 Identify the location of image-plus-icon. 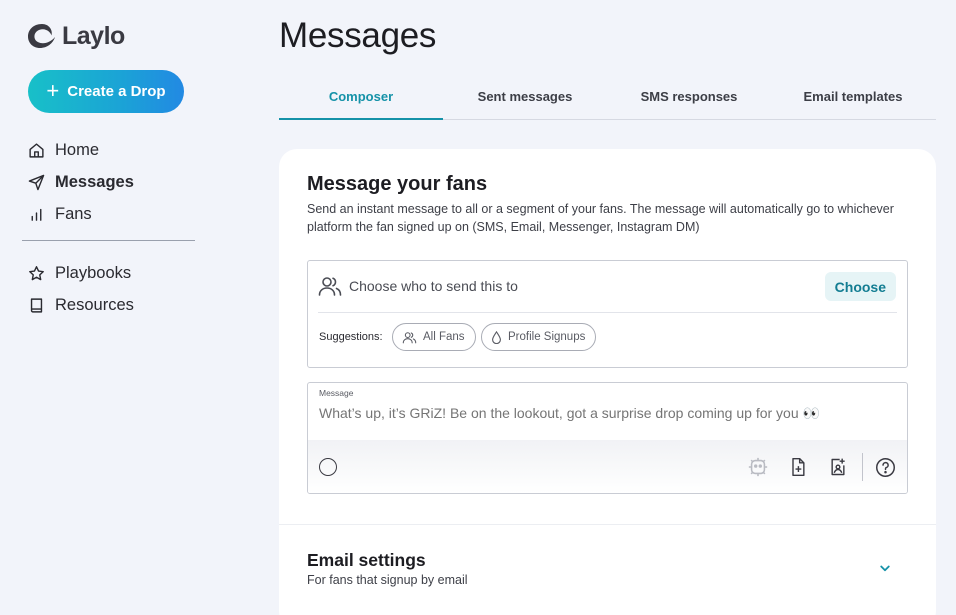
(838, 467).